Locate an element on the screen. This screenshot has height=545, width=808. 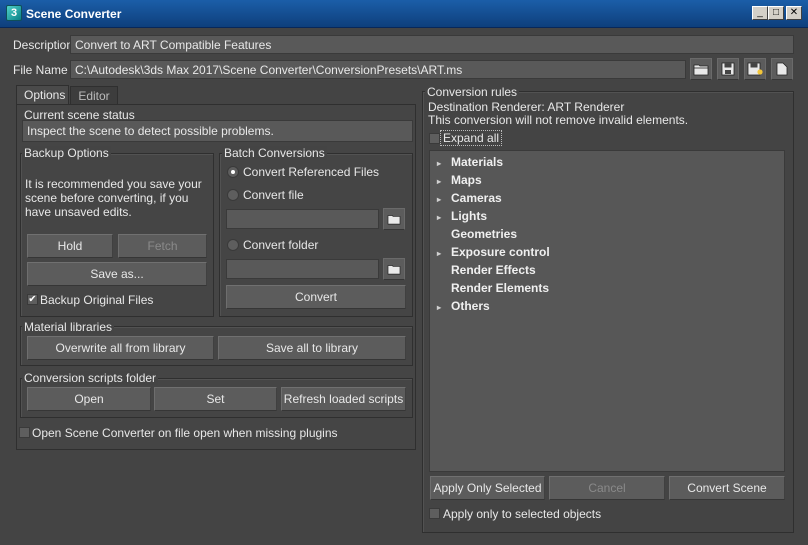
save-as-icon is located at coordinates (755, 69).